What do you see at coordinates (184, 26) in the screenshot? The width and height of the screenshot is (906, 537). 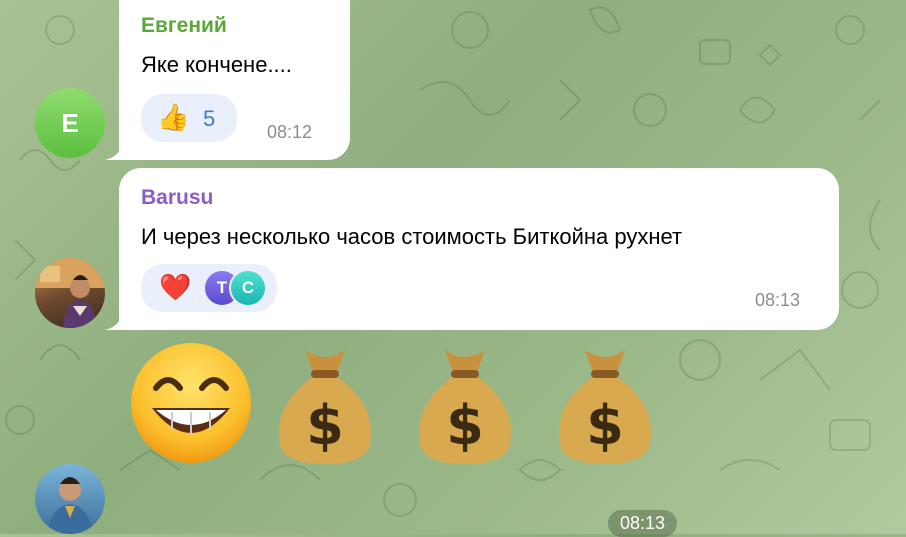 I see `sender-name: Евгений` at bounding box center [184, 26].